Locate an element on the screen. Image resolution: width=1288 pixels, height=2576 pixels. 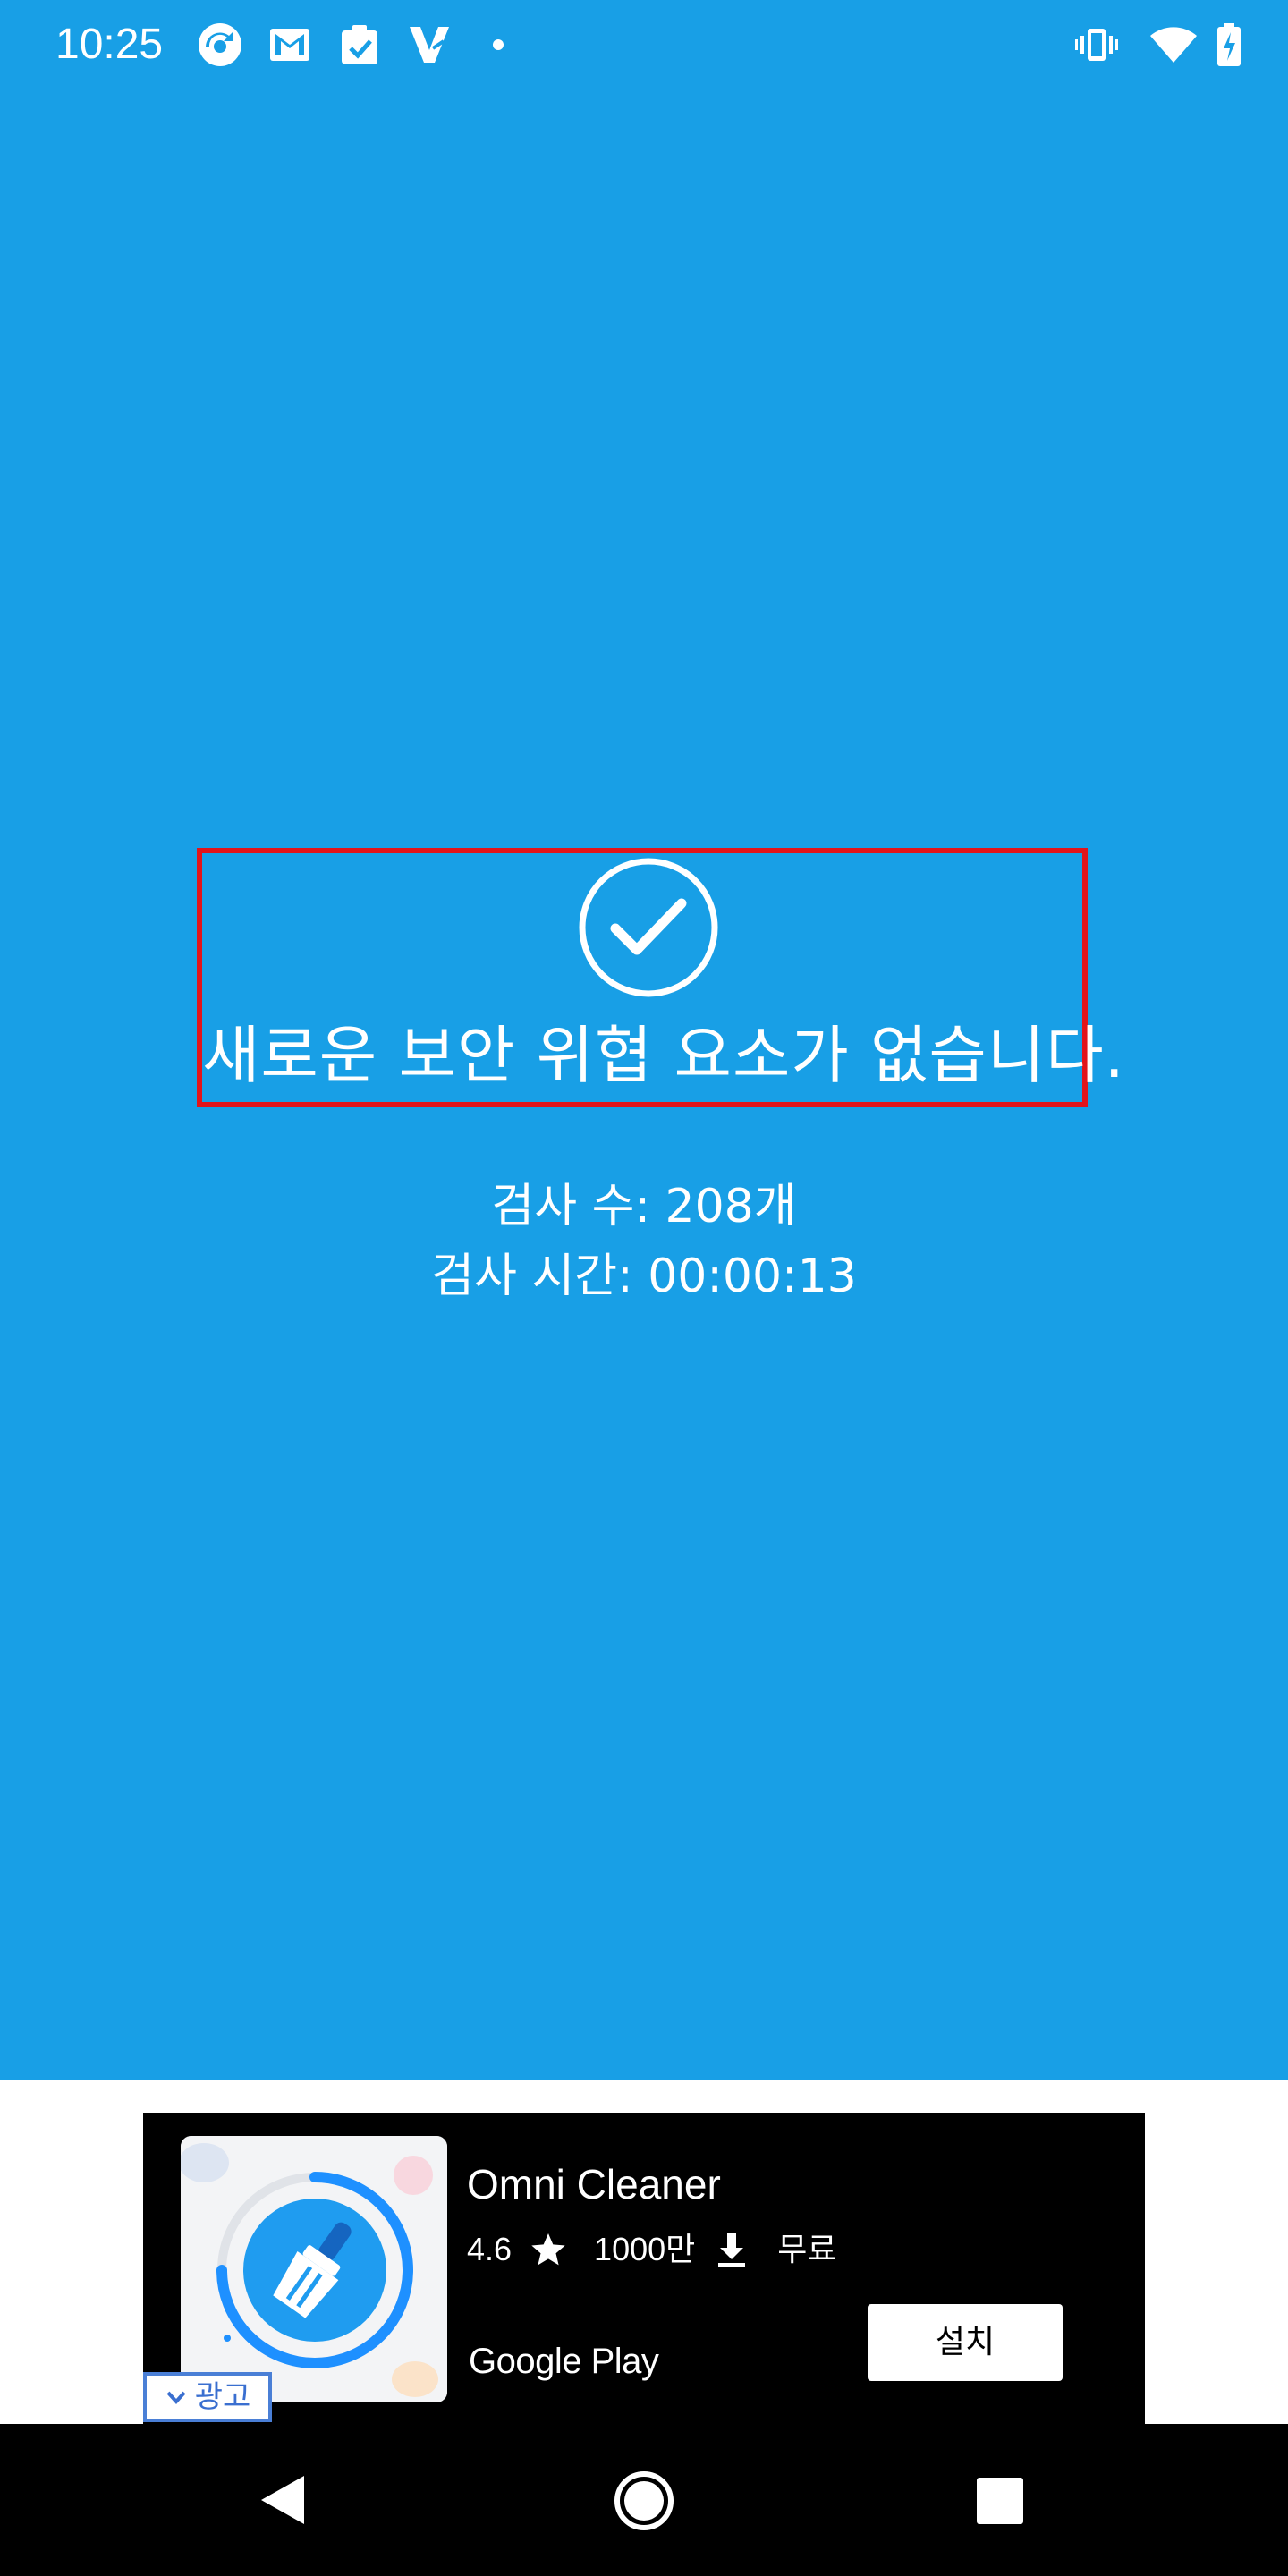
recents-icon is located at coordinates (1000, 2501).